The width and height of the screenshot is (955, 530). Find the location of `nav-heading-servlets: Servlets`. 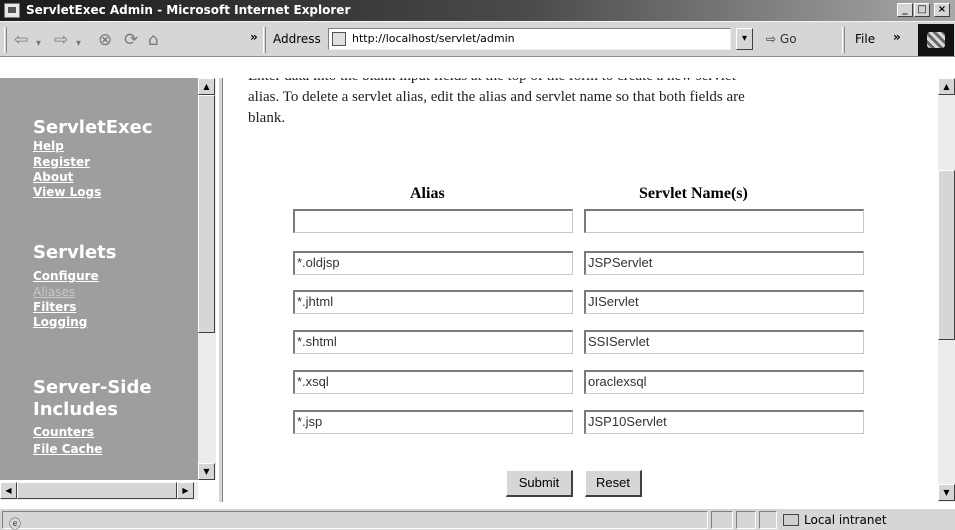

nav-heading-servlets: Servlets is located at coordinates (75, 252).